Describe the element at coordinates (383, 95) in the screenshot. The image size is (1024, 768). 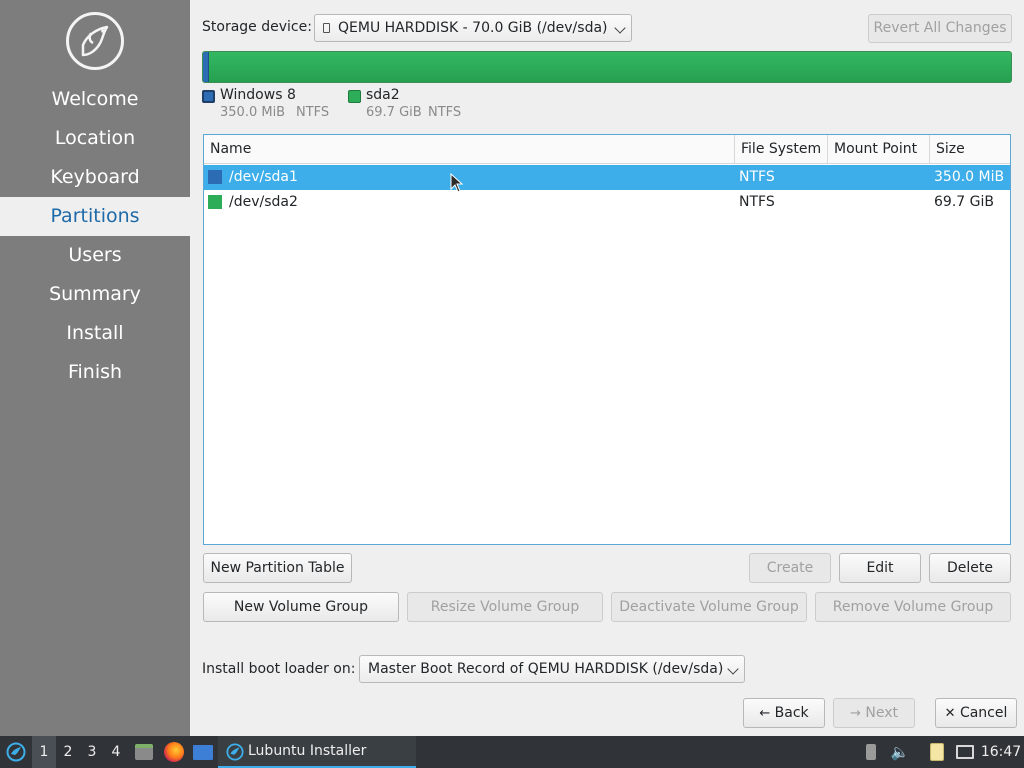
I see `legend-name-sda2: sda2` at that location.